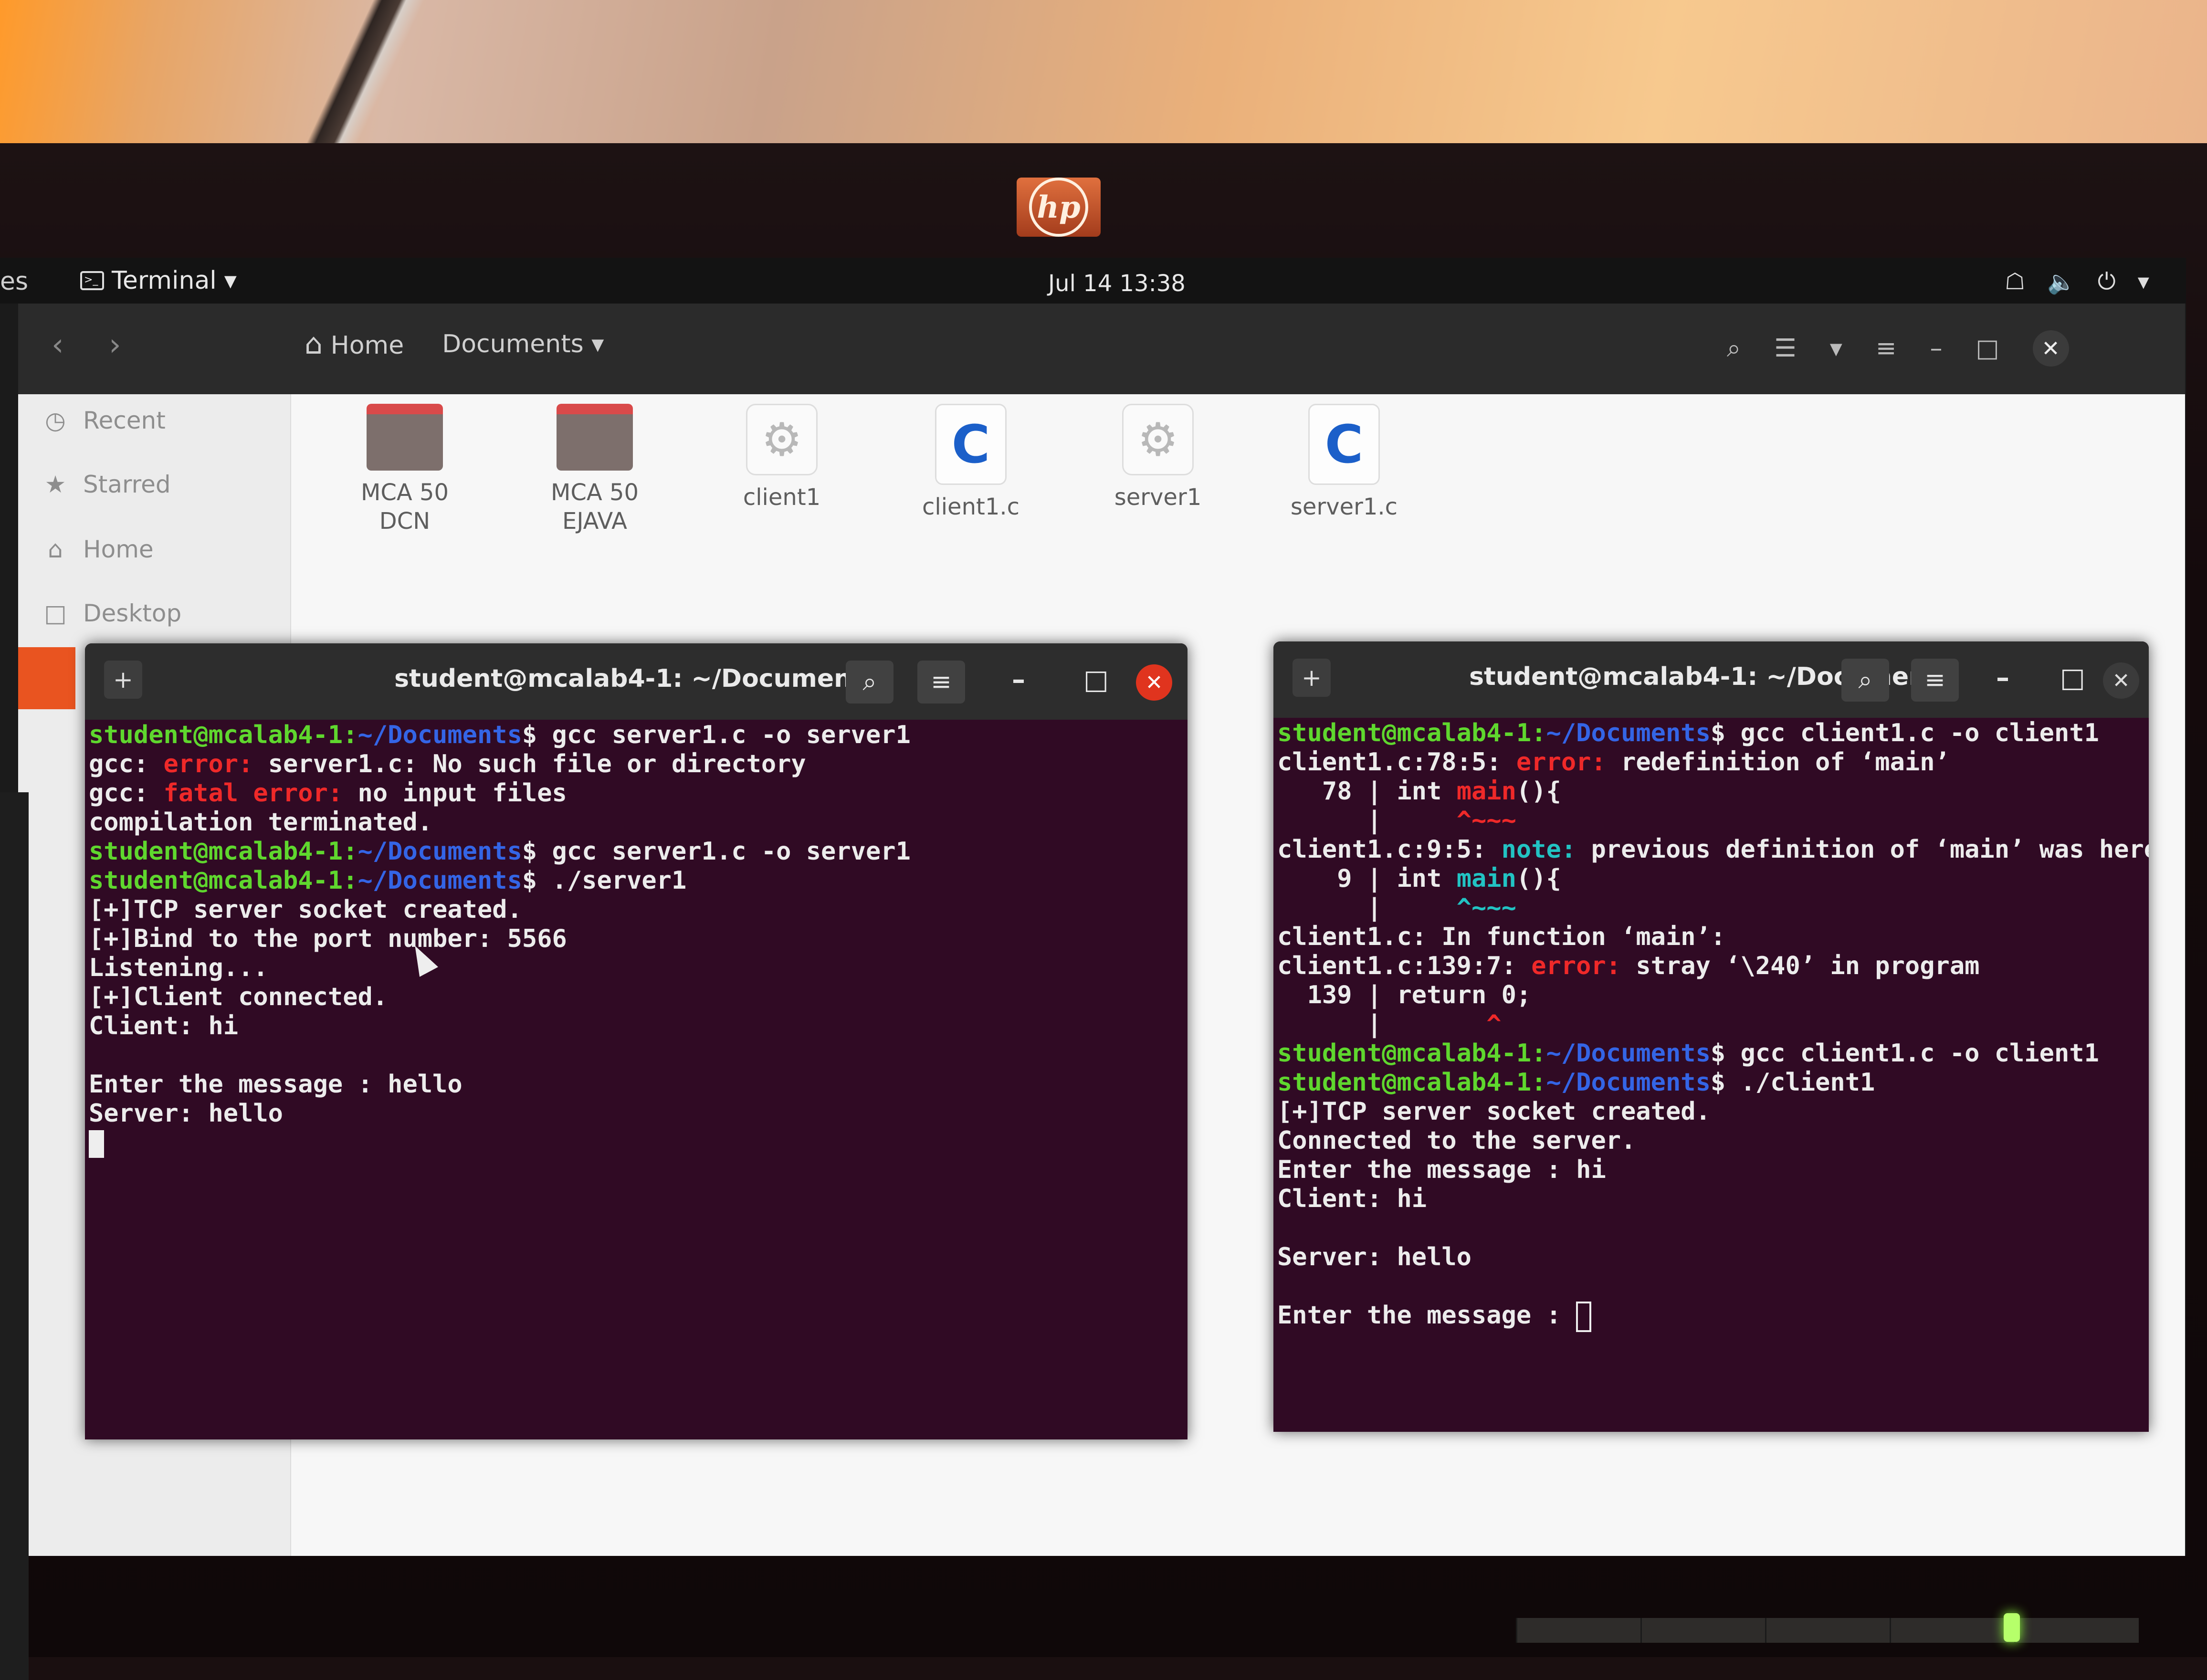 The image size is (2207, 1680). What do you see at coordinates (1538, 879) in the screenshot?
I see `terminal-text: (){` at bounding box center [1538, 879].